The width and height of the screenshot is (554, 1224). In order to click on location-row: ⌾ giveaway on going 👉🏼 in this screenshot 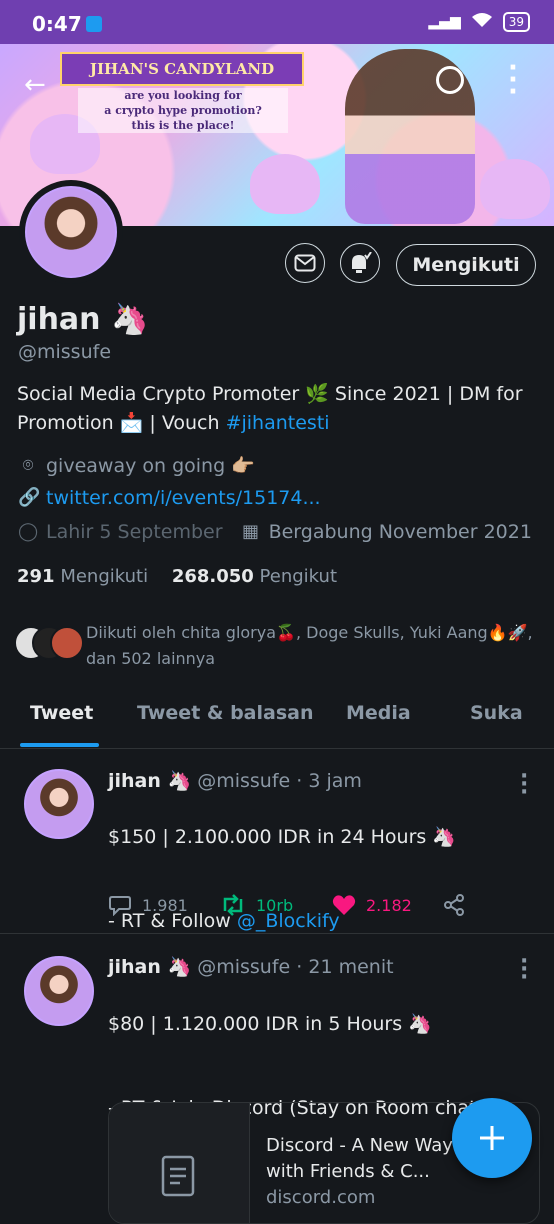, I will do `click(136, 465)`.